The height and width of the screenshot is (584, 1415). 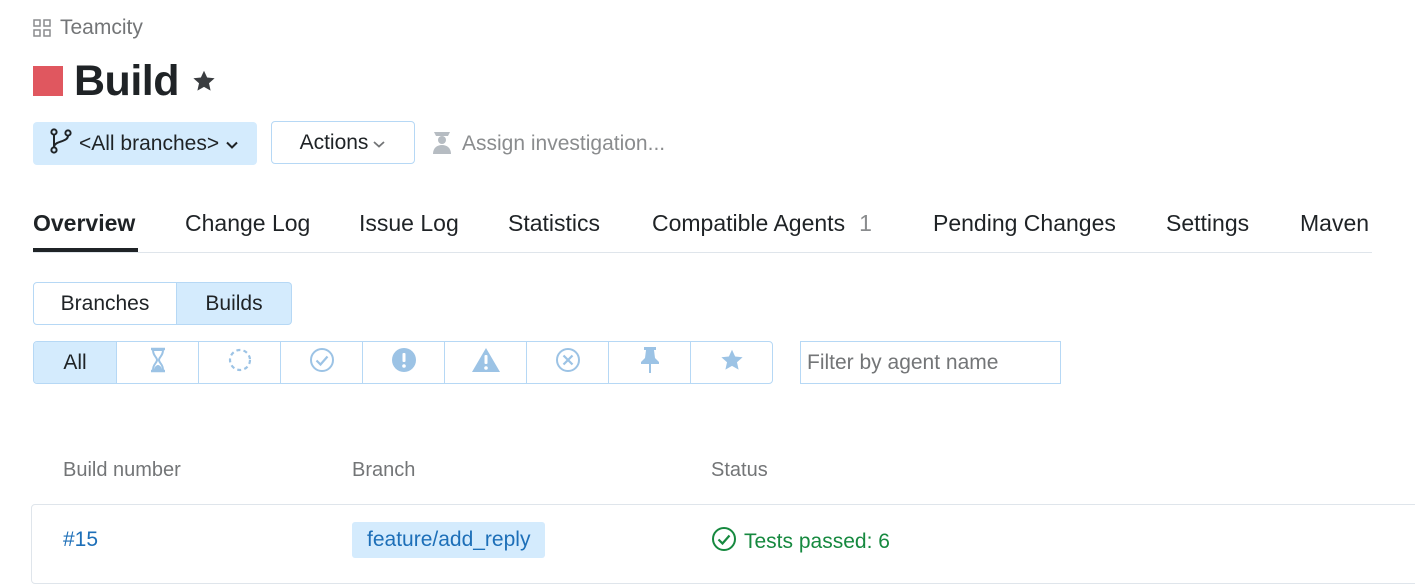 I want to click on status-text: Tests passed: 6, so click(x=817, y=541).